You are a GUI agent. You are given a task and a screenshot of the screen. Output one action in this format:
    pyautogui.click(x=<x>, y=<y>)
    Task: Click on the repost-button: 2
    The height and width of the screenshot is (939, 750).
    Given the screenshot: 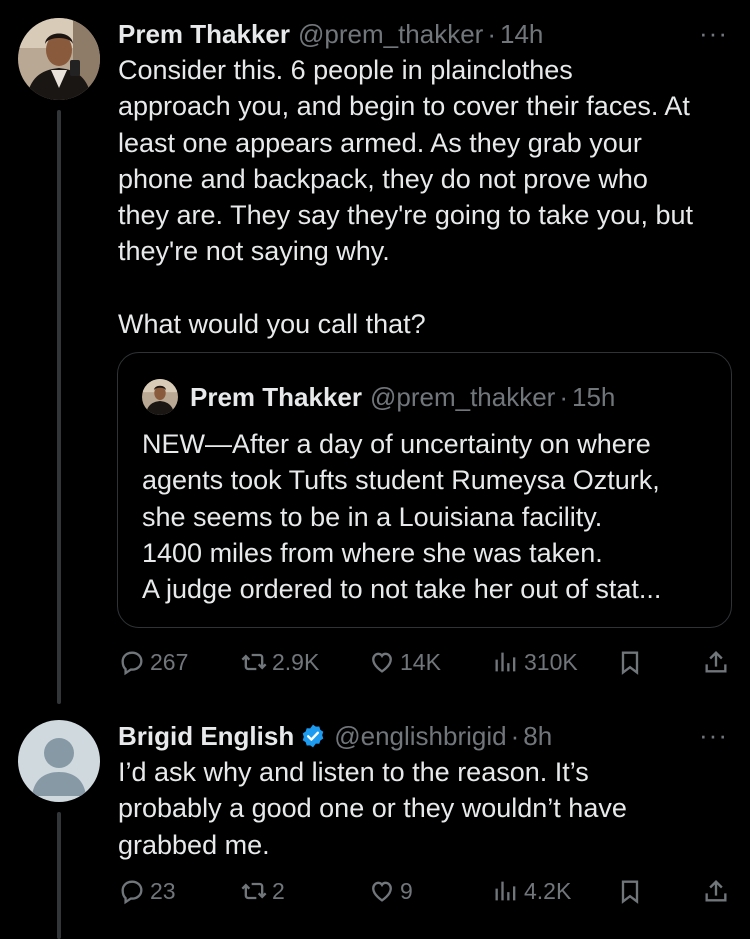 What is the action you would take?
    pyautogui.click(x=262, y=891)
    